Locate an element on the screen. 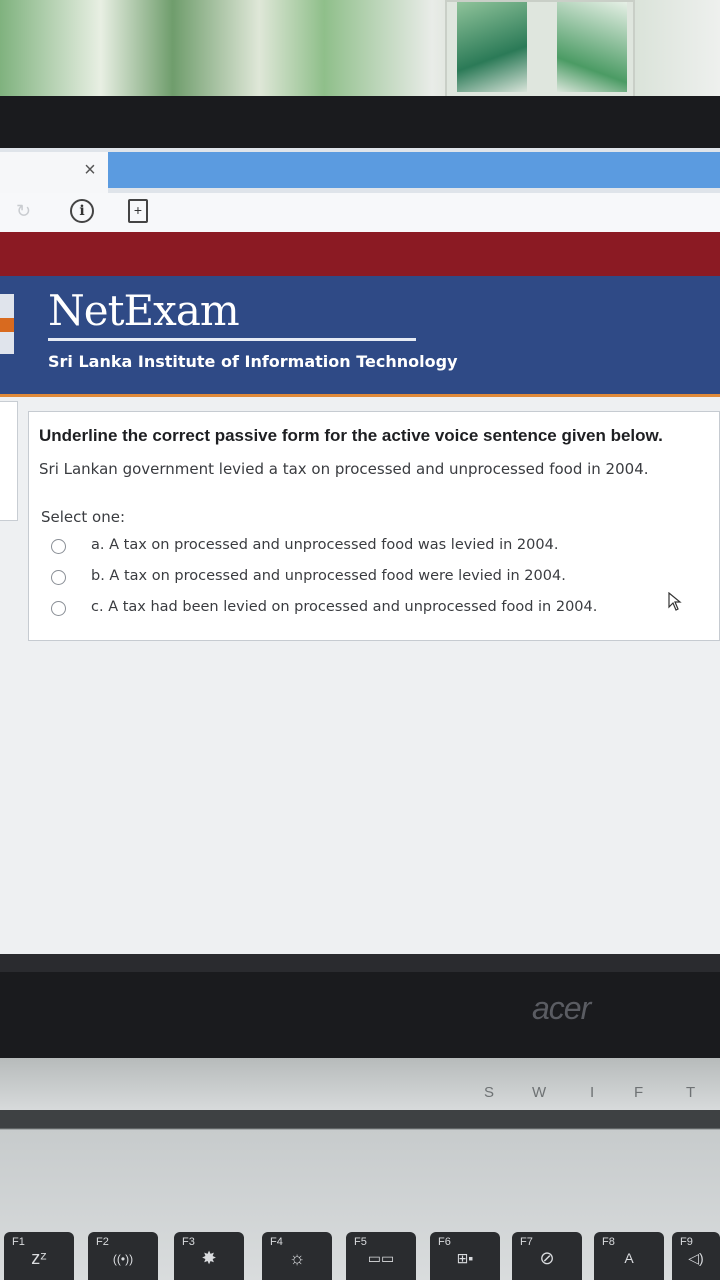 This screenshot has height=1280, width=720. key-f7: F7 ⊘ is located at coordinates (547, 1256).